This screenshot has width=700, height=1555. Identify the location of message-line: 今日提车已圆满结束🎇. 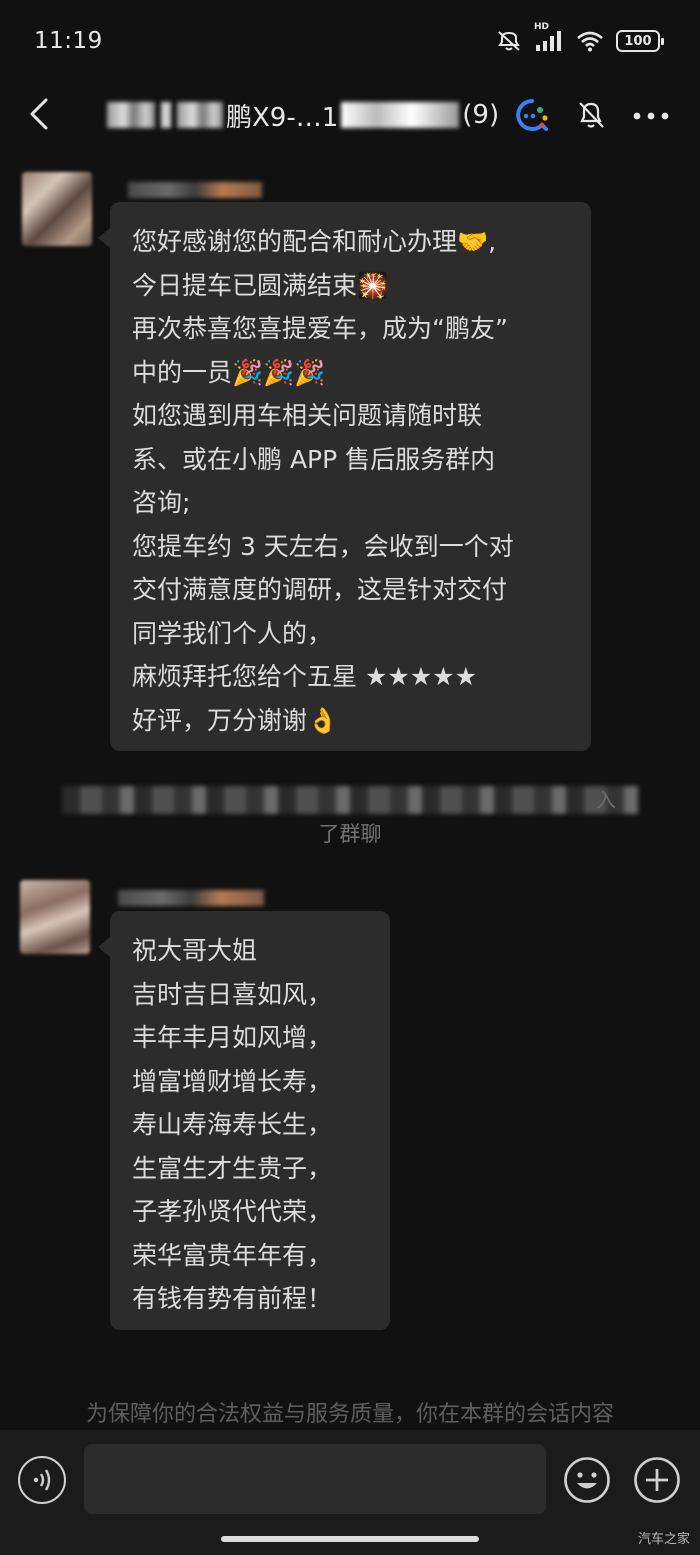
(260, 285).